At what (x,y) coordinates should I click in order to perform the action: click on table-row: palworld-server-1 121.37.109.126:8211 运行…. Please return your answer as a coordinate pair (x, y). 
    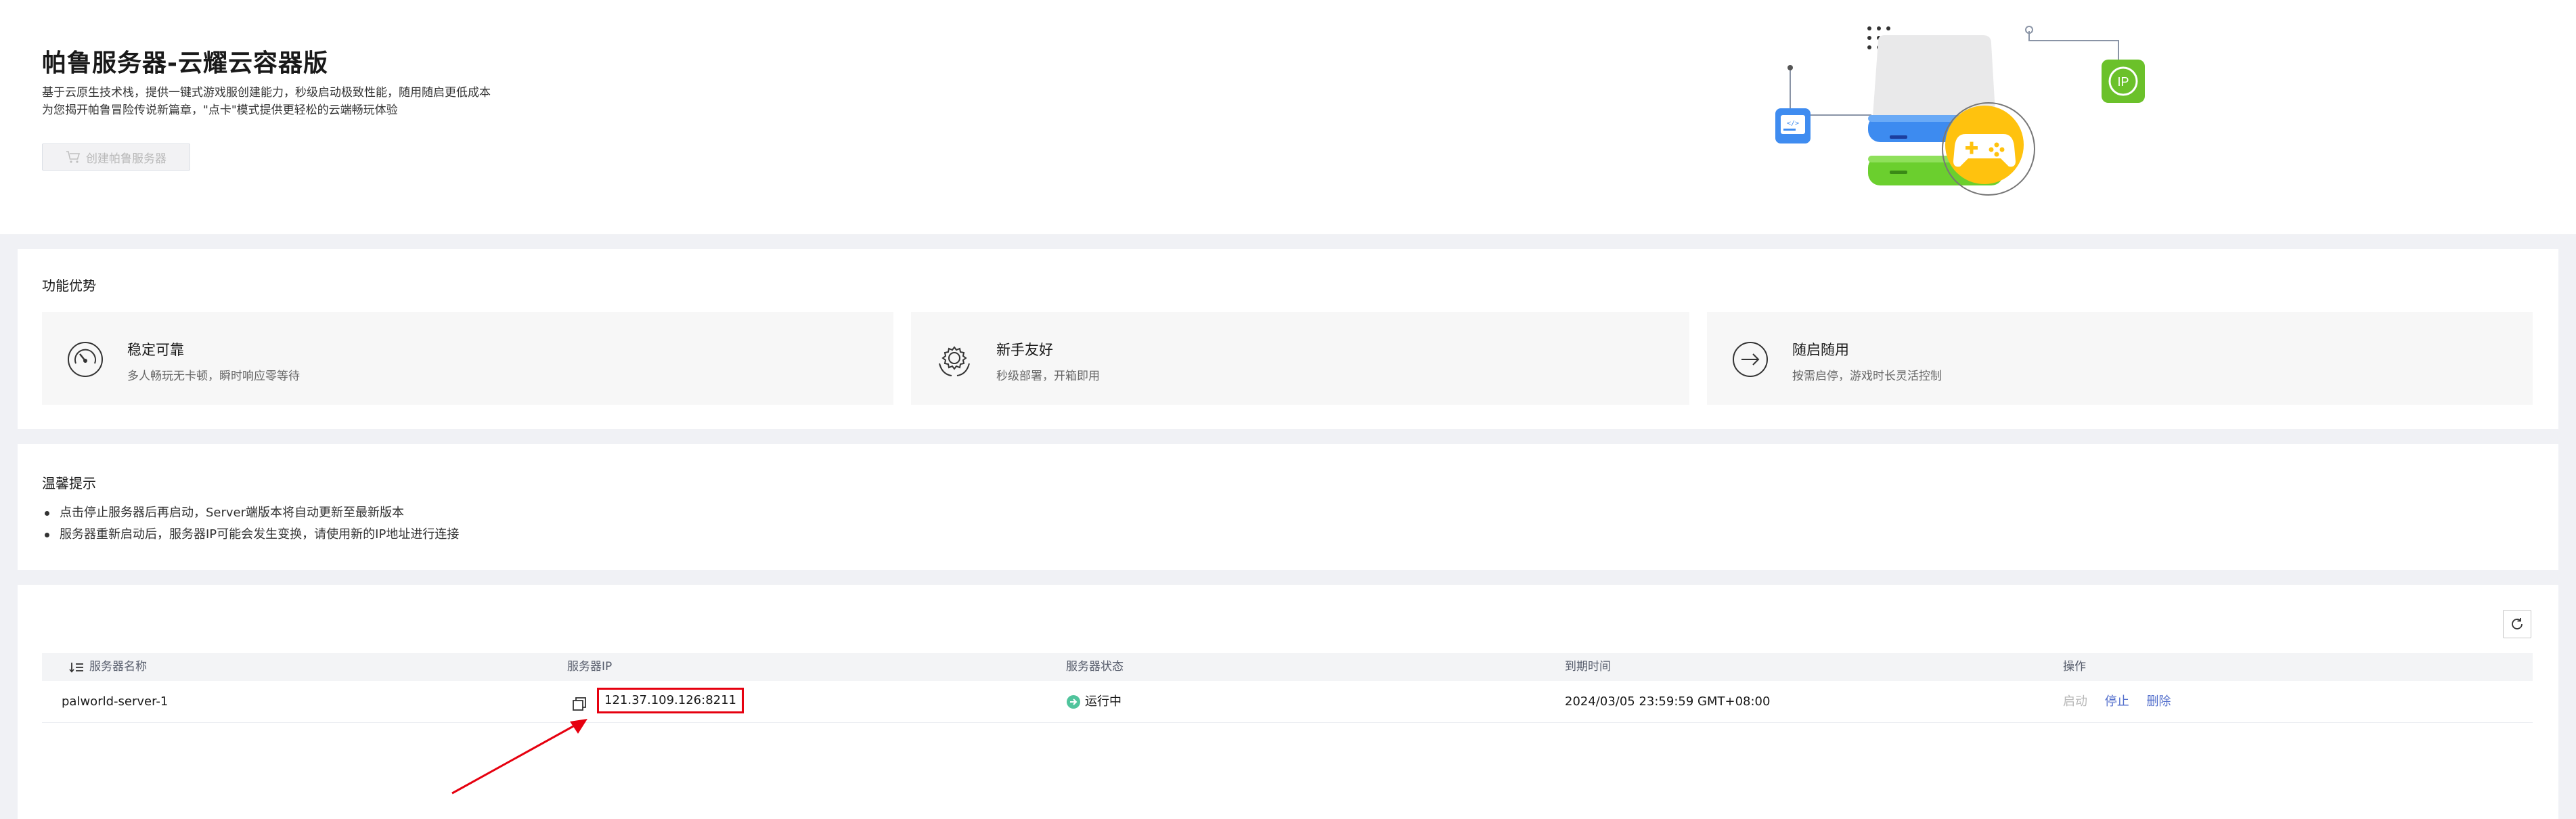
    Looking at the image, I should click on (1287, 702).